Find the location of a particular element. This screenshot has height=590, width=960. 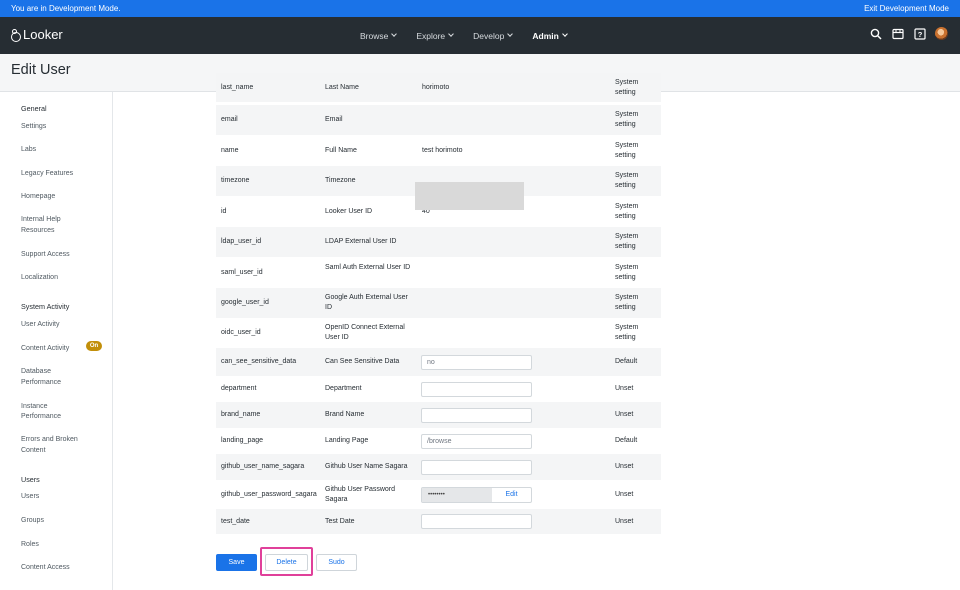

looker-logo: Looker is located at coordinates (36, 34).